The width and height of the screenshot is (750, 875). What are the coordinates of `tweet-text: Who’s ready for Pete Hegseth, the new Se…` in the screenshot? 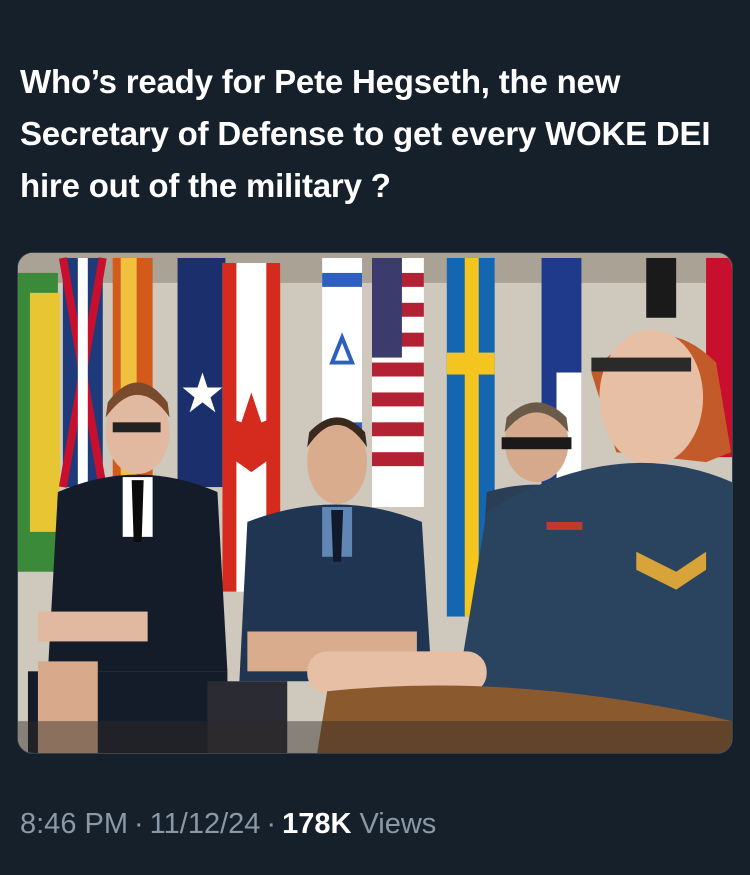 It's located at (365, 133).